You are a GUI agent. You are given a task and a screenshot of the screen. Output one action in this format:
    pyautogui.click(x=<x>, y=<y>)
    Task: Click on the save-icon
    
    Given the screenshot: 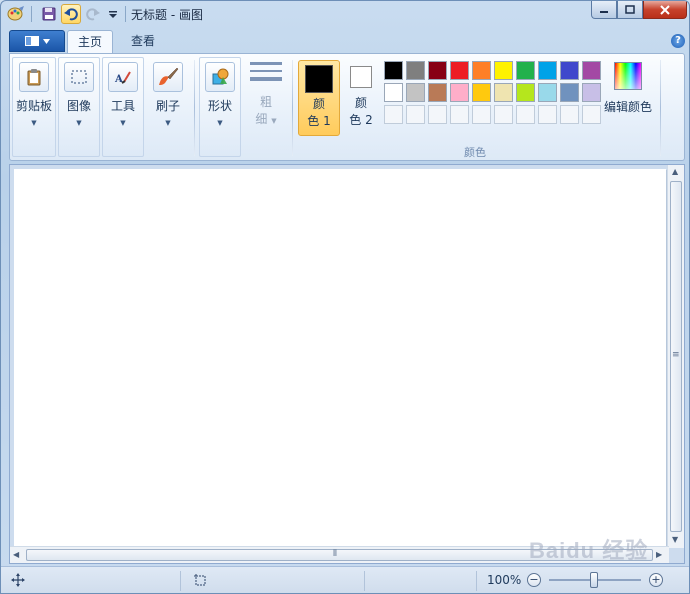 What is the action you would take?
    pyautogui.click(x=49, y=14)
    